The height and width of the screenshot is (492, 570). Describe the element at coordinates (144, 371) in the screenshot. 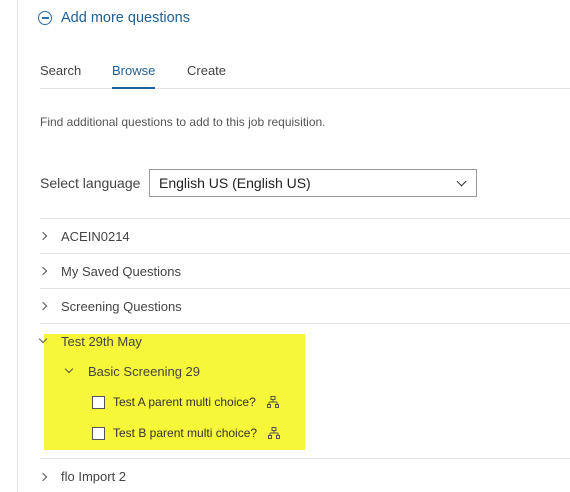

I see `subfolder-label: Basic Screening 29` at that location.